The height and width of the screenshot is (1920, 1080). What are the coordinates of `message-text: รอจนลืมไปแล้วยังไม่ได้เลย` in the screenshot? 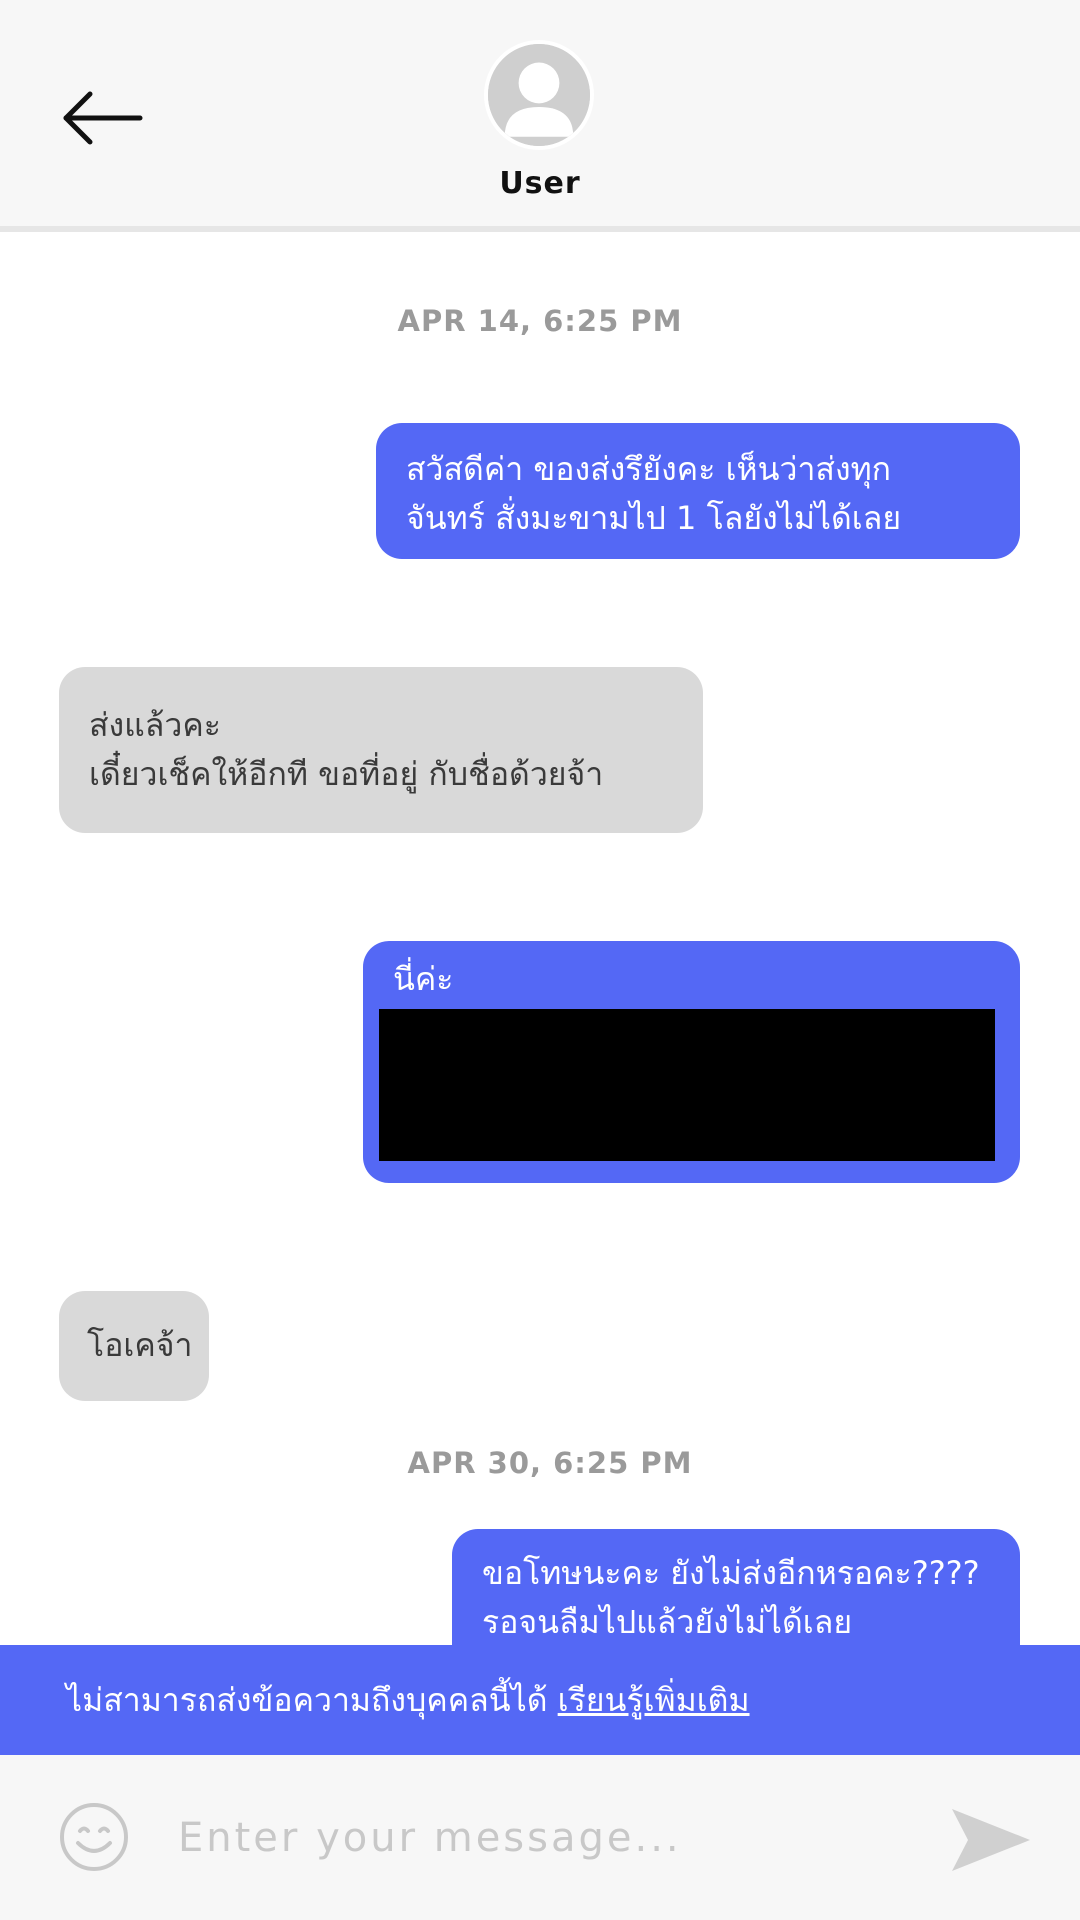 It's located at (667, 1622).